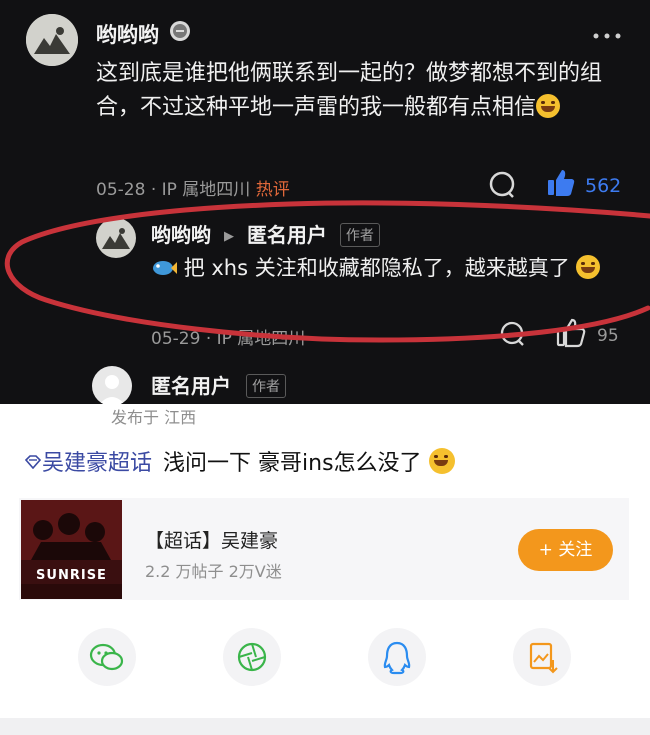 The height and width of the screenshot is (735, 650). What do you see at coordinates (71, 549) in the screenshot?
I see `topic-poster: SUNRISE` at bounding box center [71, 549].